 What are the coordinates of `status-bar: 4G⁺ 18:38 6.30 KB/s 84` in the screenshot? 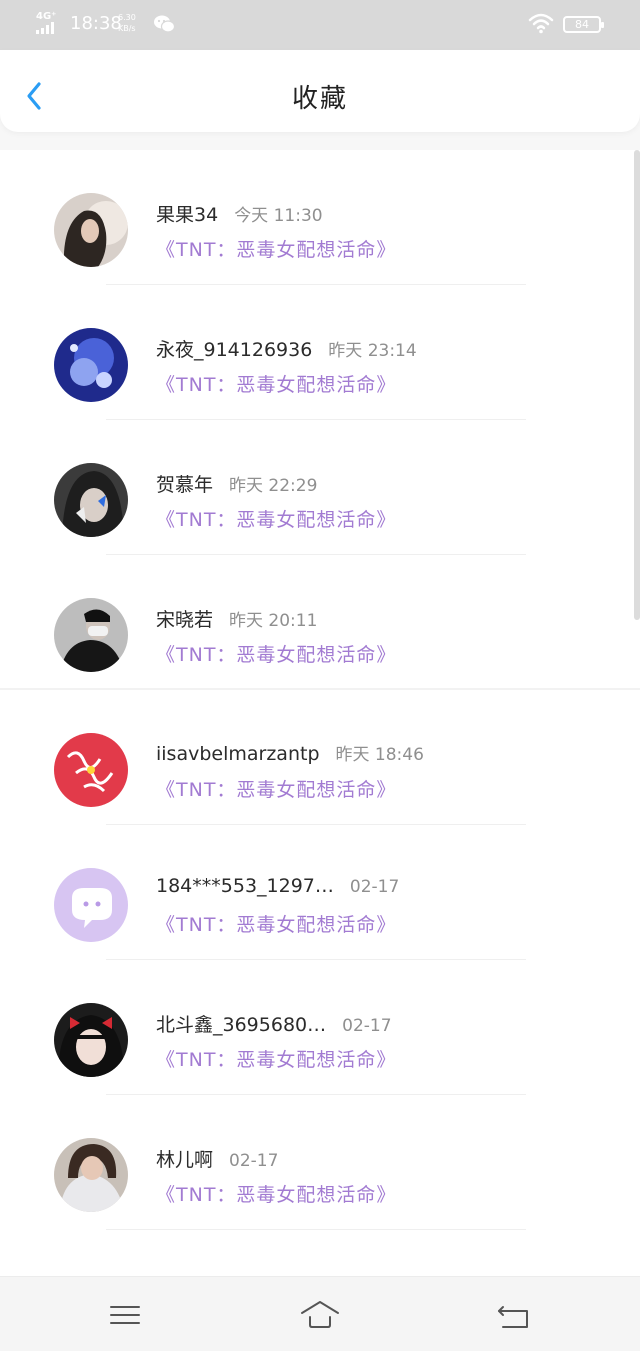 It's located at (320, 25).